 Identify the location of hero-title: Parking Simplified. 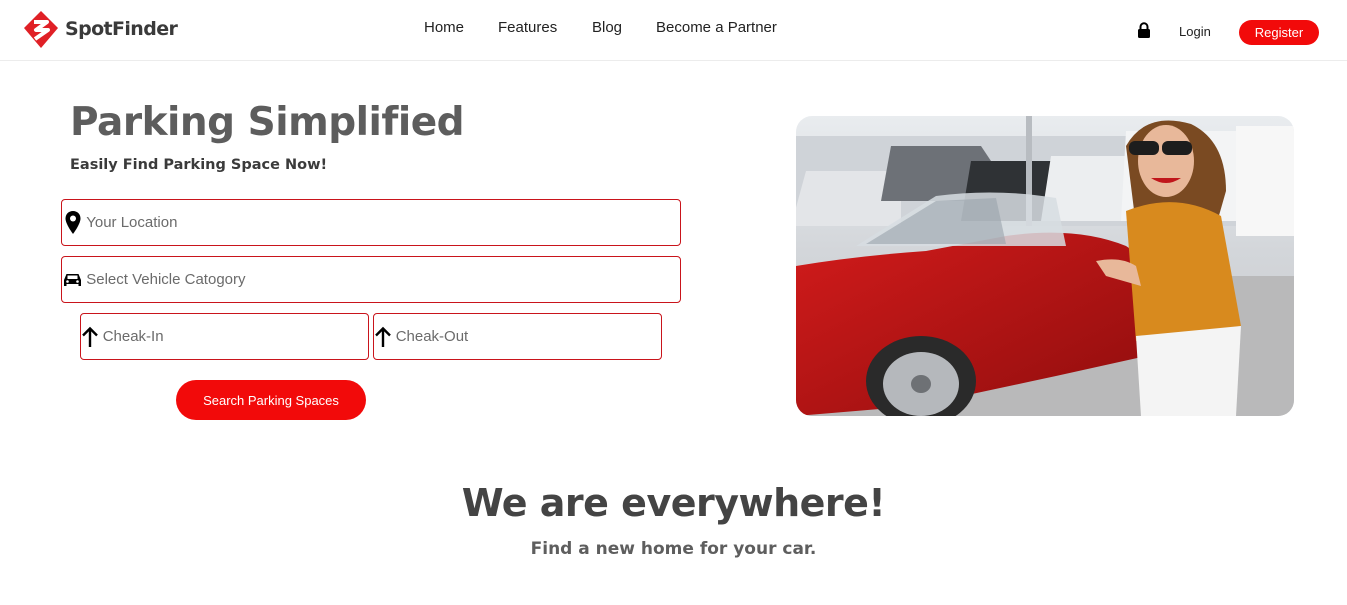
(267, 122).